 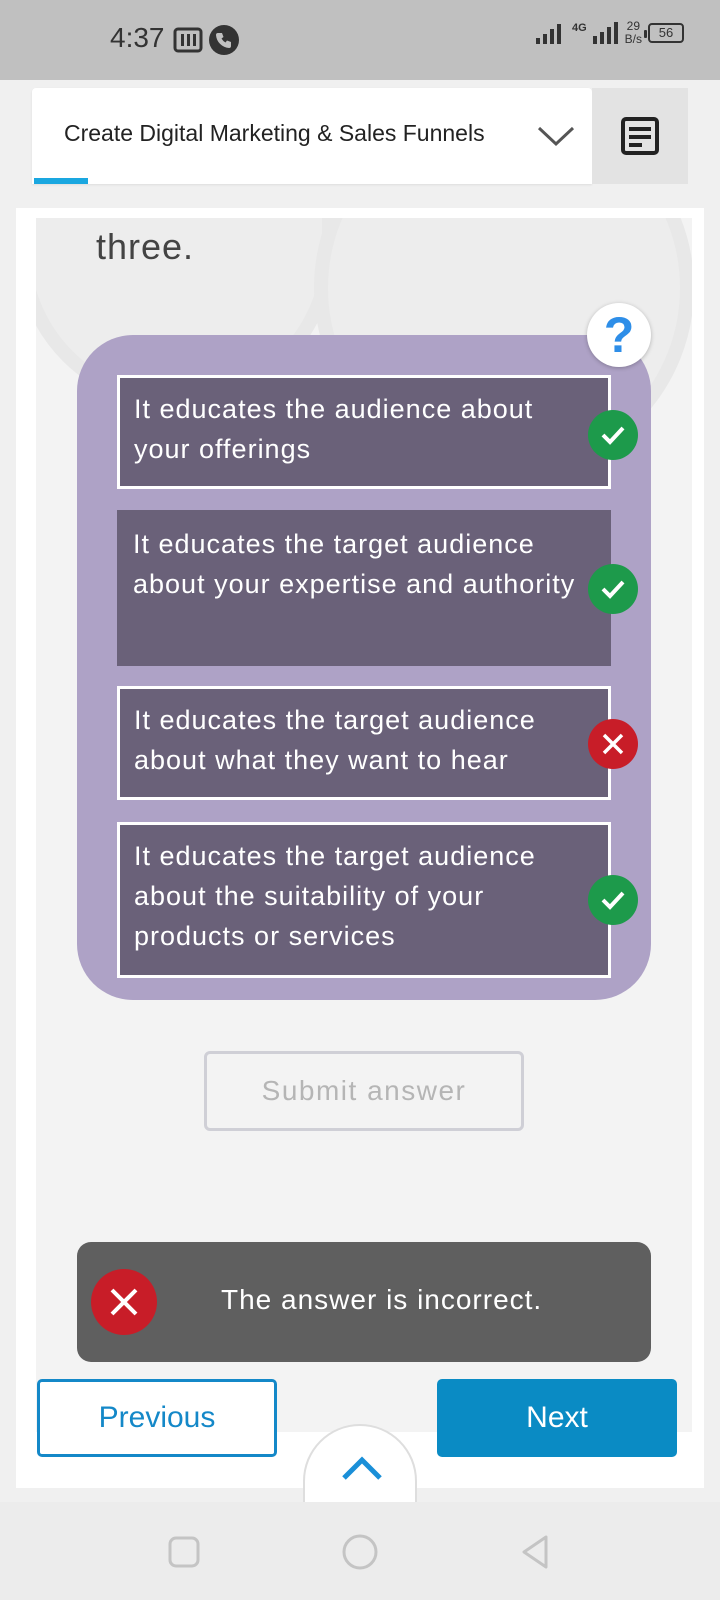 I want to click on outline-icon, so click(x=640, y=136).